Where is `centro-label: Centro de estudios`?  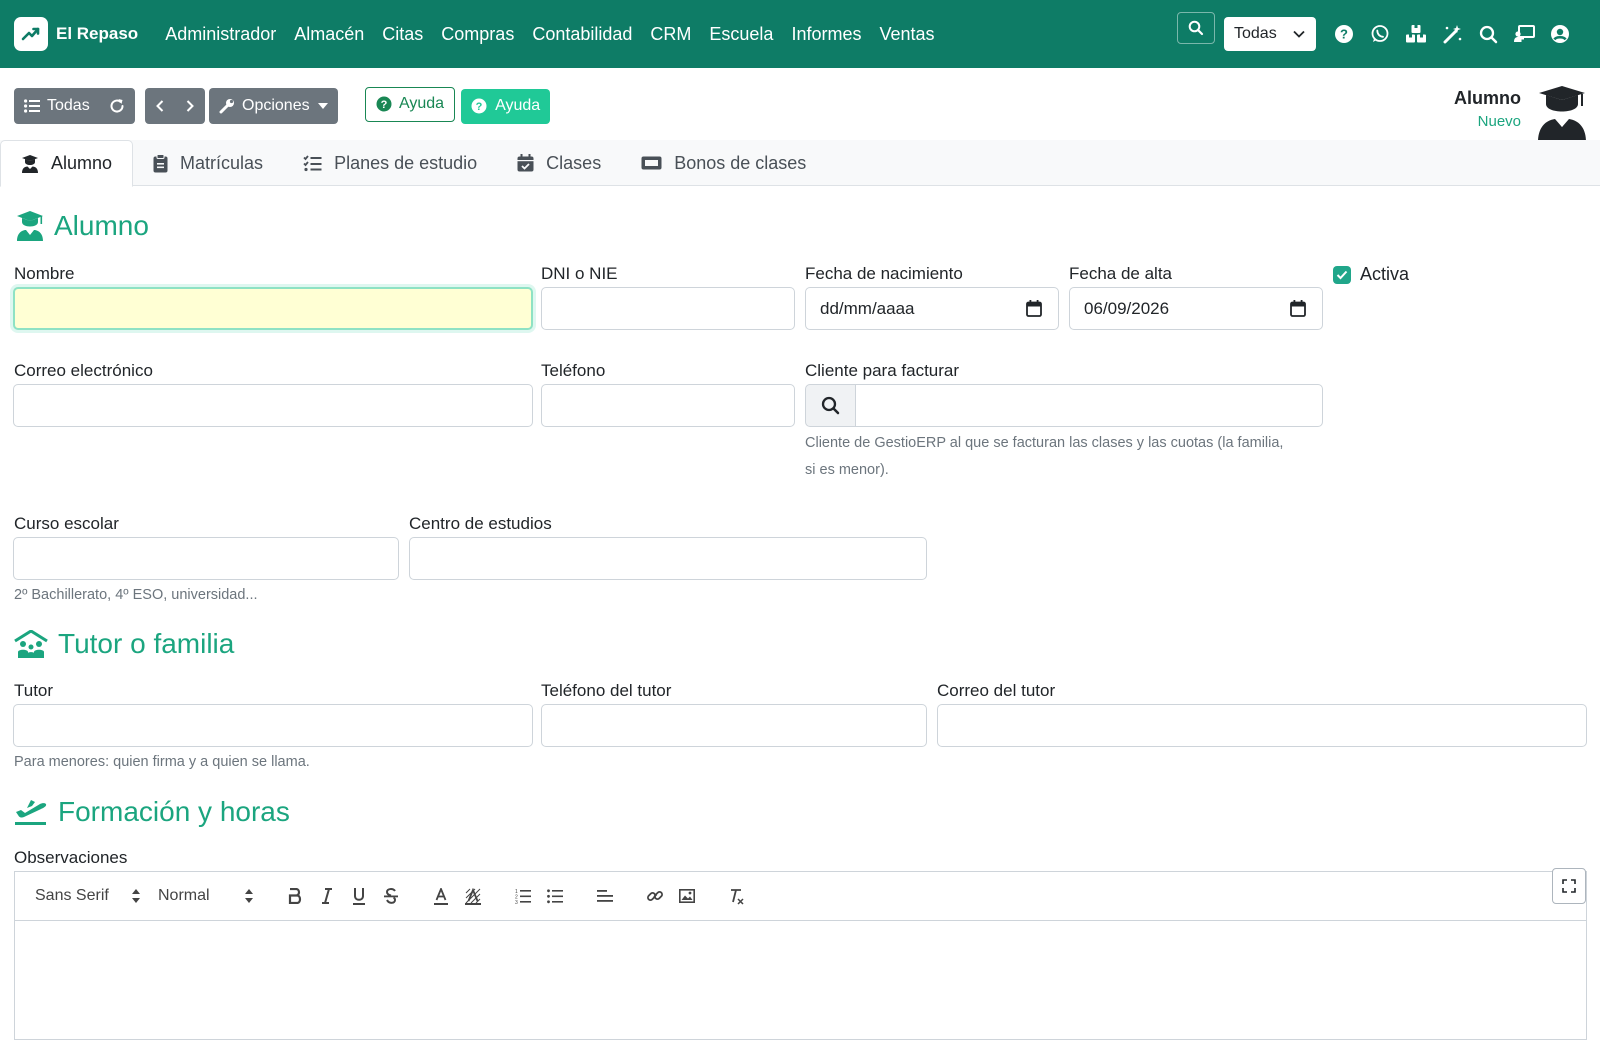
centro-label: Centro de estudios is located at coordinates (480, 523).